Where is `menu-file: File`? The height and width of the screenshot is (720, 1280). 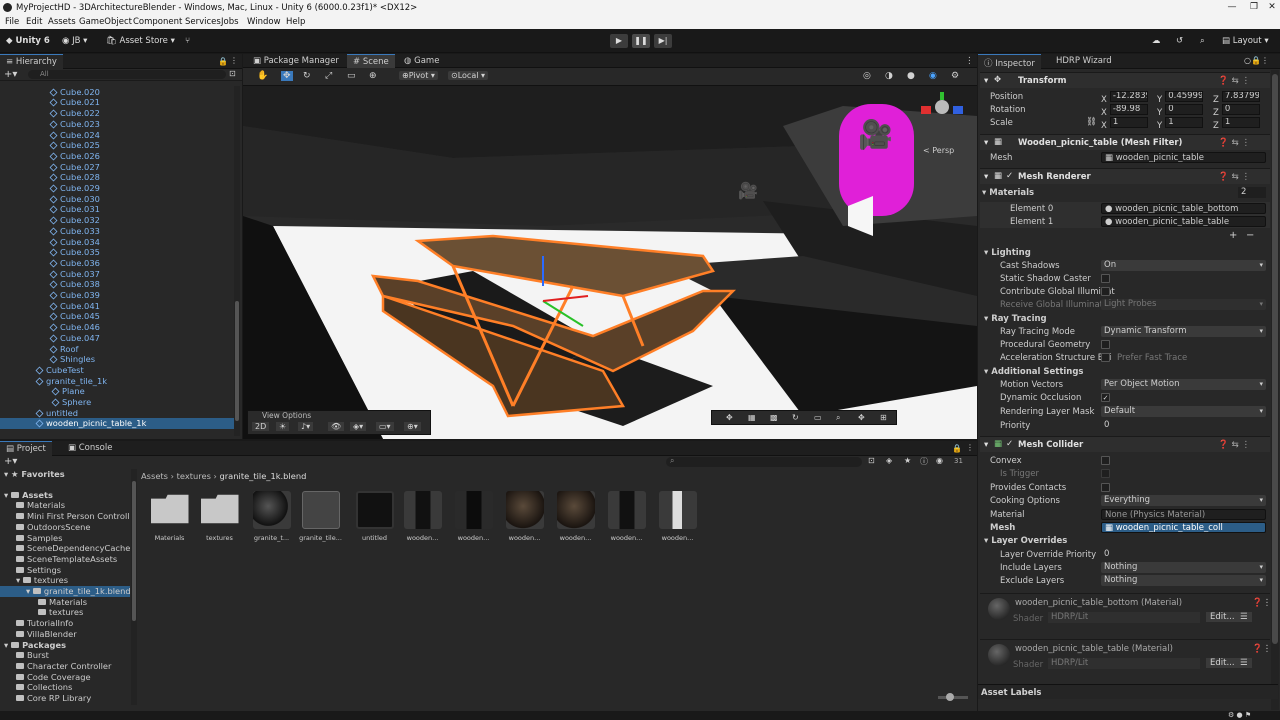
menu-file: File is located at coordinates (12, 22).